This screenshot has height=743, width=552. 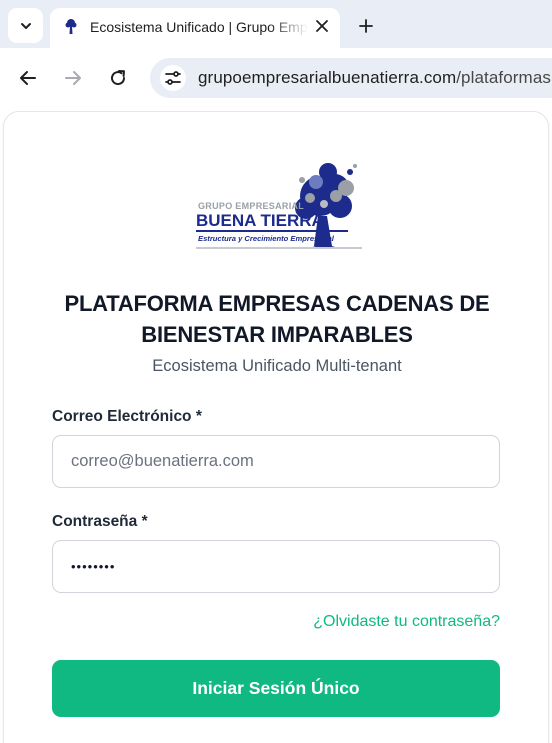 I want to click on url-domain: grupoempresarialbuenatierra.com, so click(x=327, y=77).